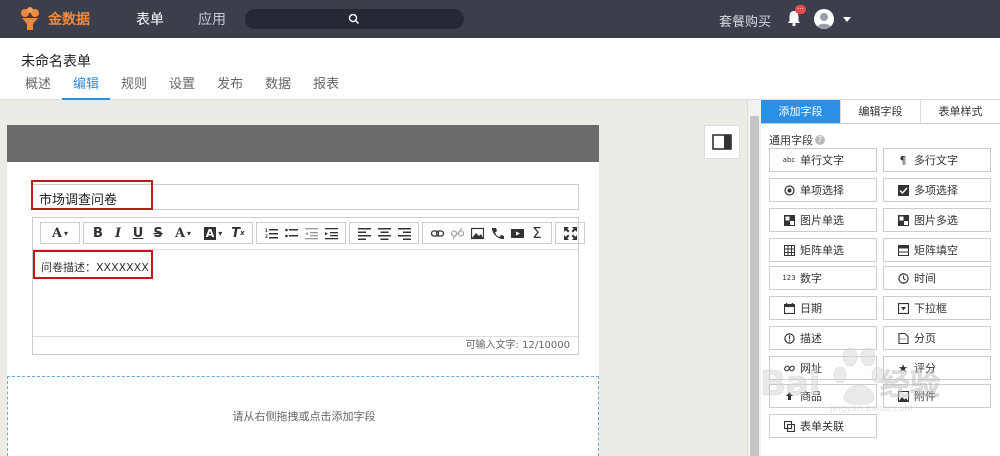  Describe the element at coordinates (789, 250) in the screenshot. I see `matrix-radio-icon` at that location.